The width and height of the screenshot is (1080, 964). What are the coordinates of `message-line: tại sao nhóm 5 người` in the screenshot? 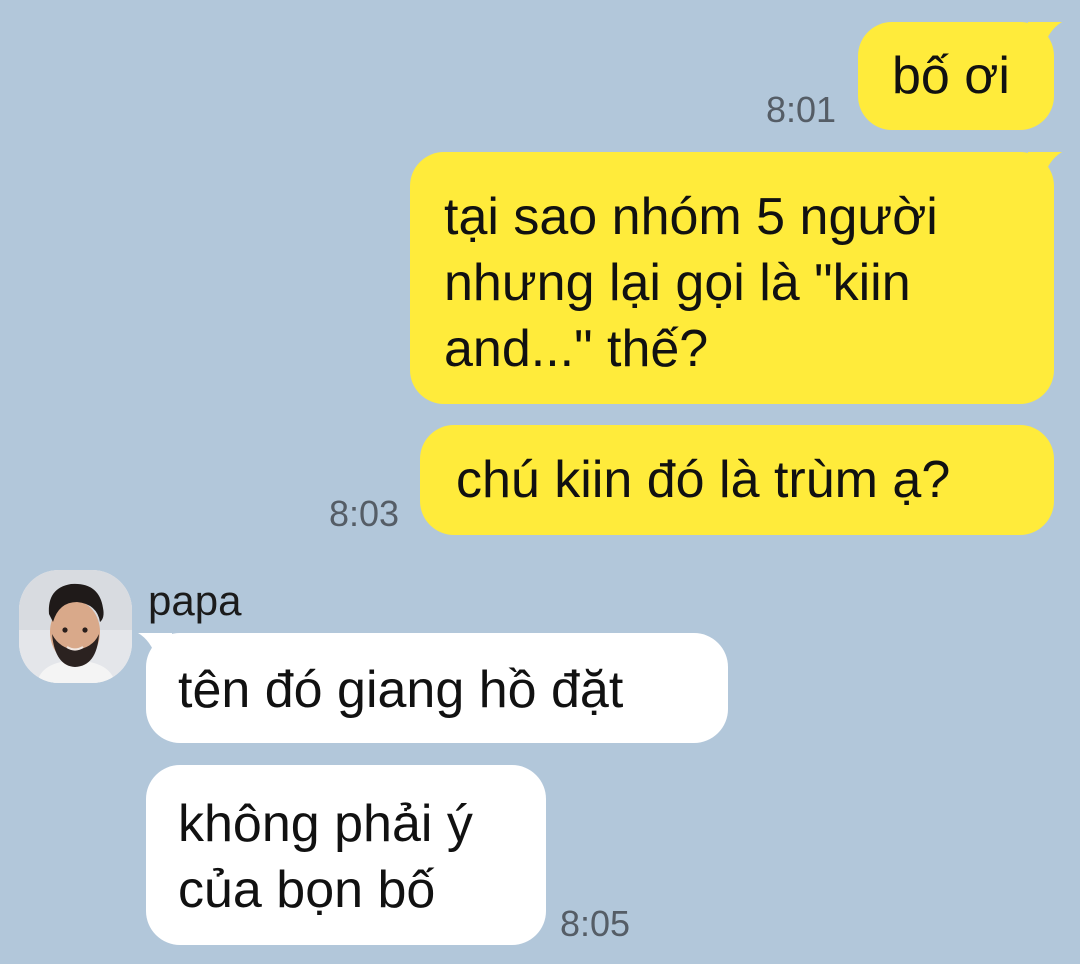 It's located at (691, 217).